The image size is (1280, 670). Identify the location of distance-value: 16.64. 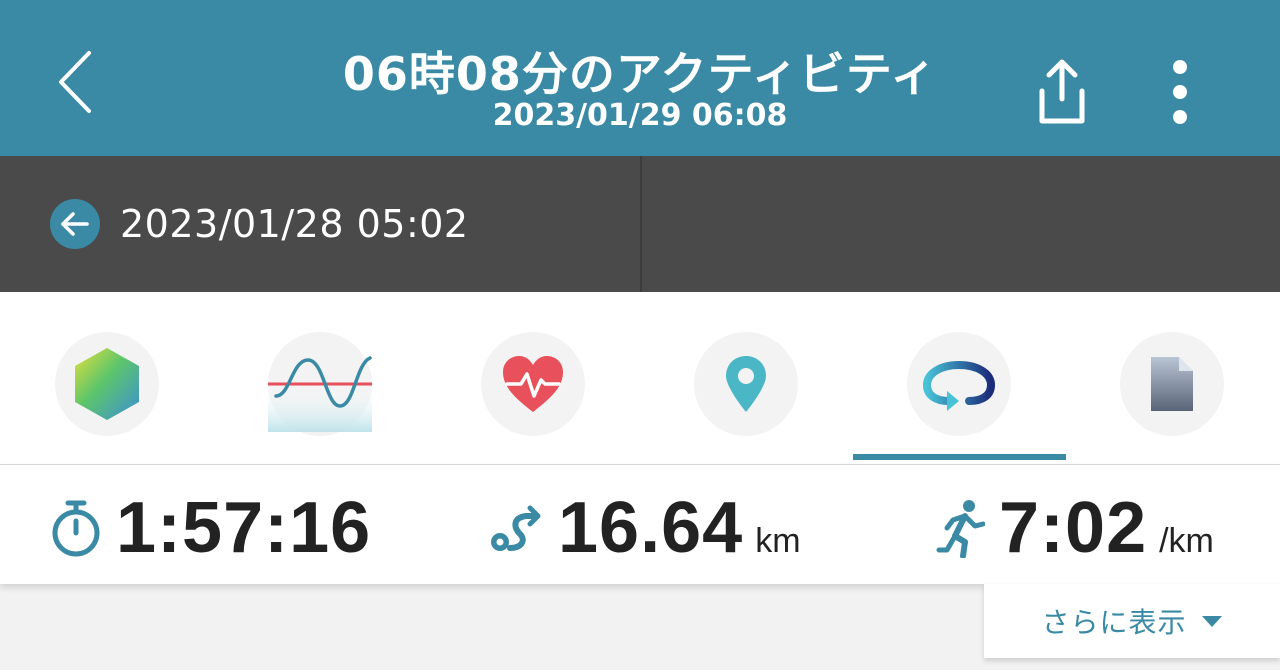
(651, 528).